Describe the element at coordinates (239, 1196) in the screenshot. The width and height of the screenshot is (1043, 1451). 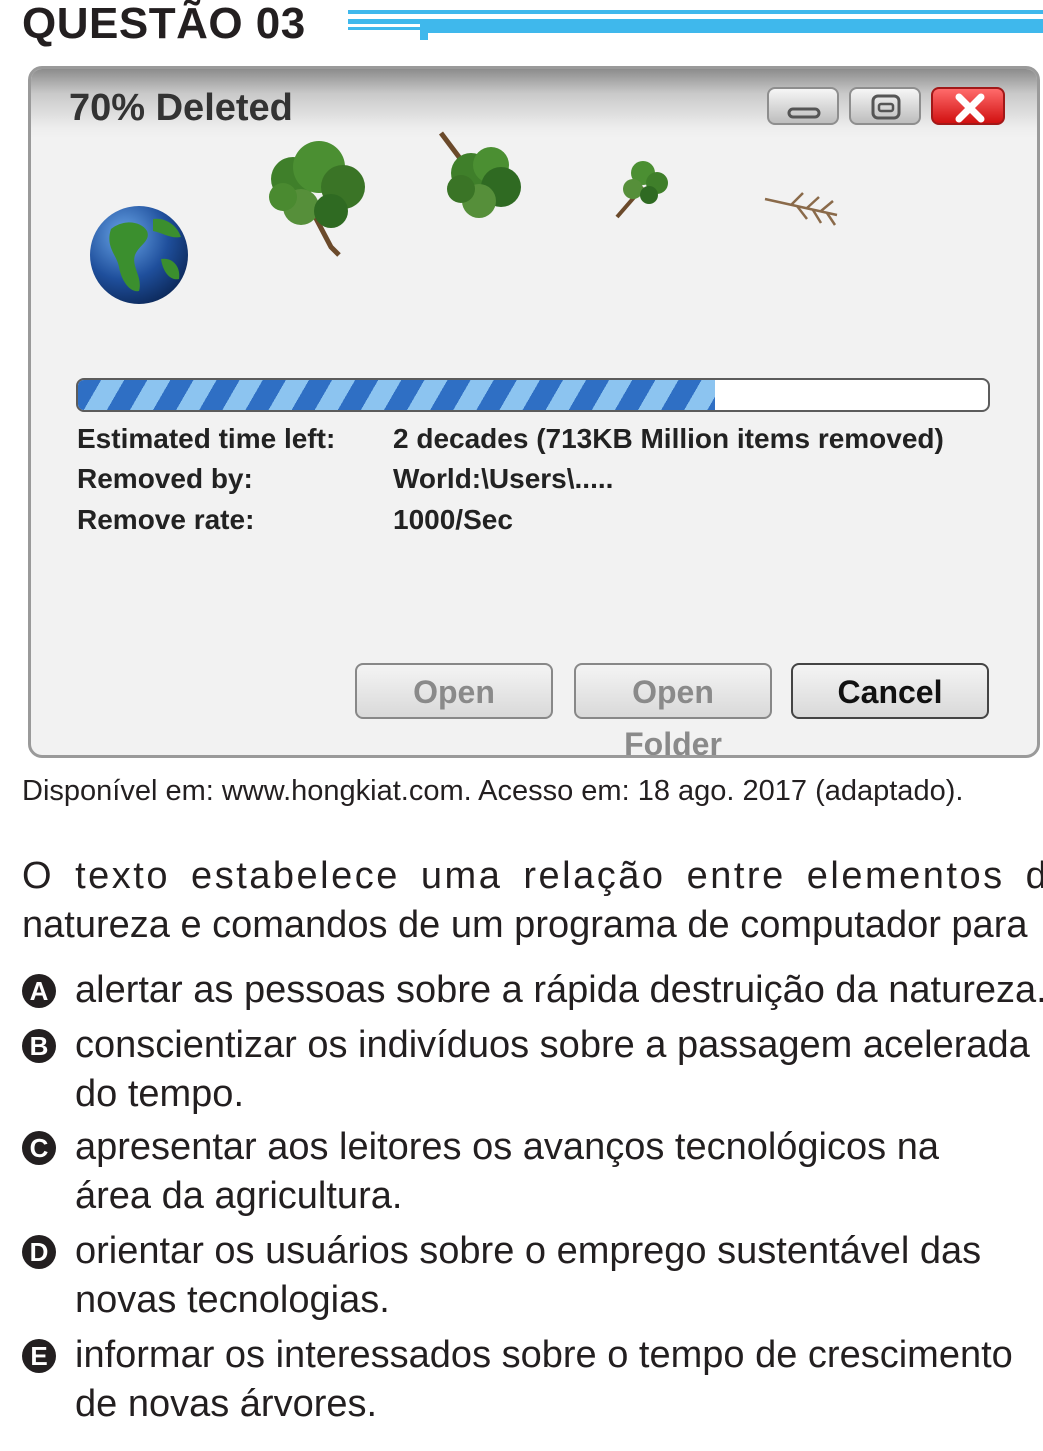
I see `option-text: área da agricultura.` at that location.